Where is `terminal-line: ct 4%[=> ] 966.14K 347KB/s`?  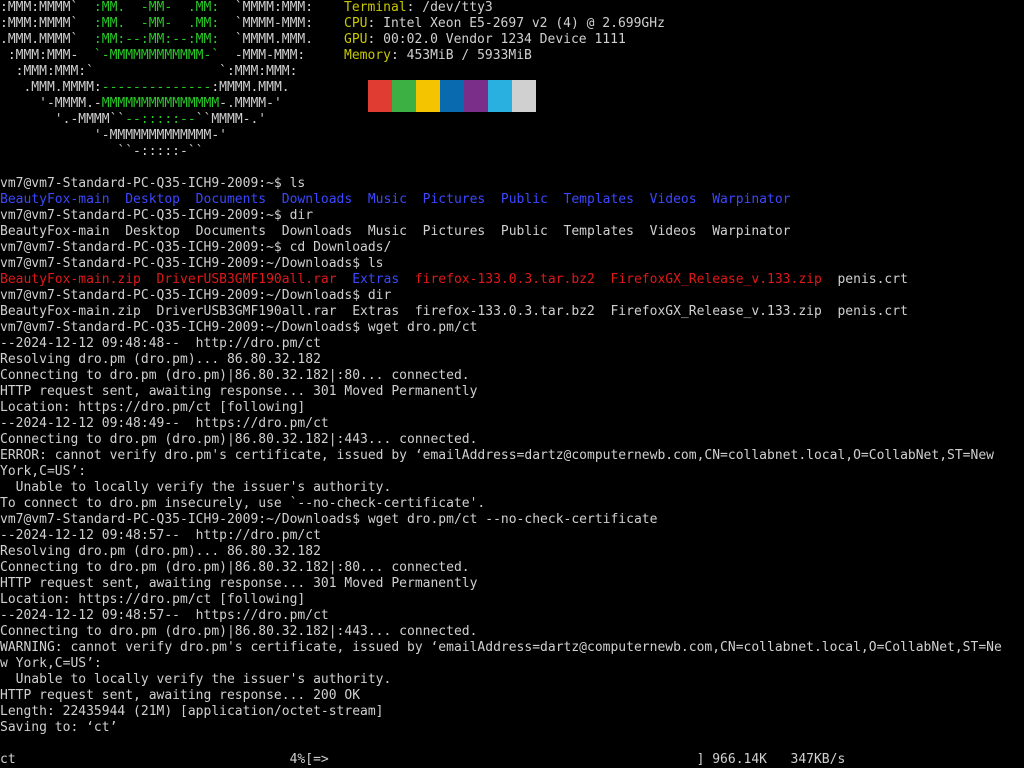 terminal-line: ct 4%[=> ] 966.14K 347KB/s is located at coordinates (501, 760).